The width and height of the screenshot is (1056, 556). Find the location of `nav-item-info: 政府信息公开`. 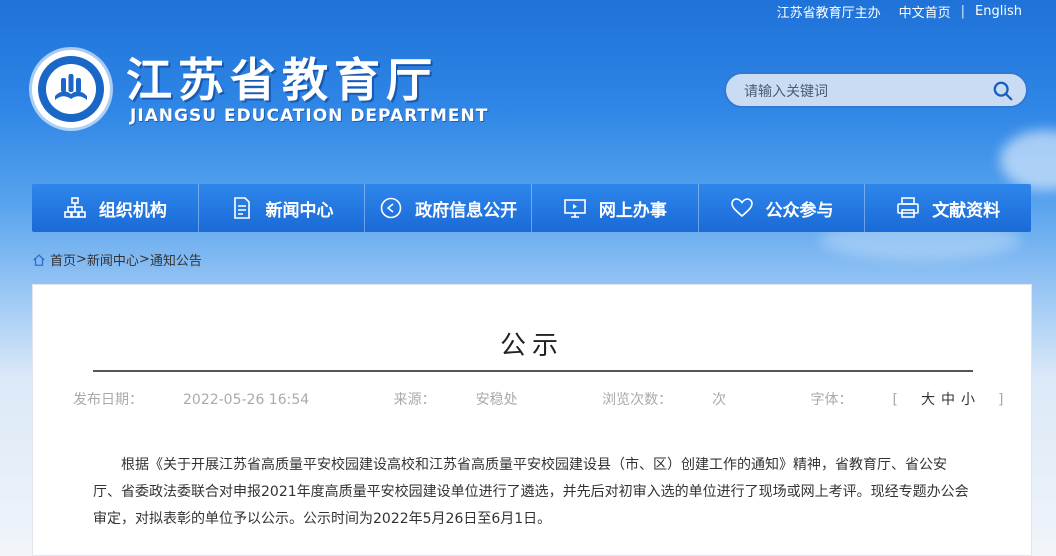

nav-item-info: 政府信息公开 is located at coordinates (449, 208).